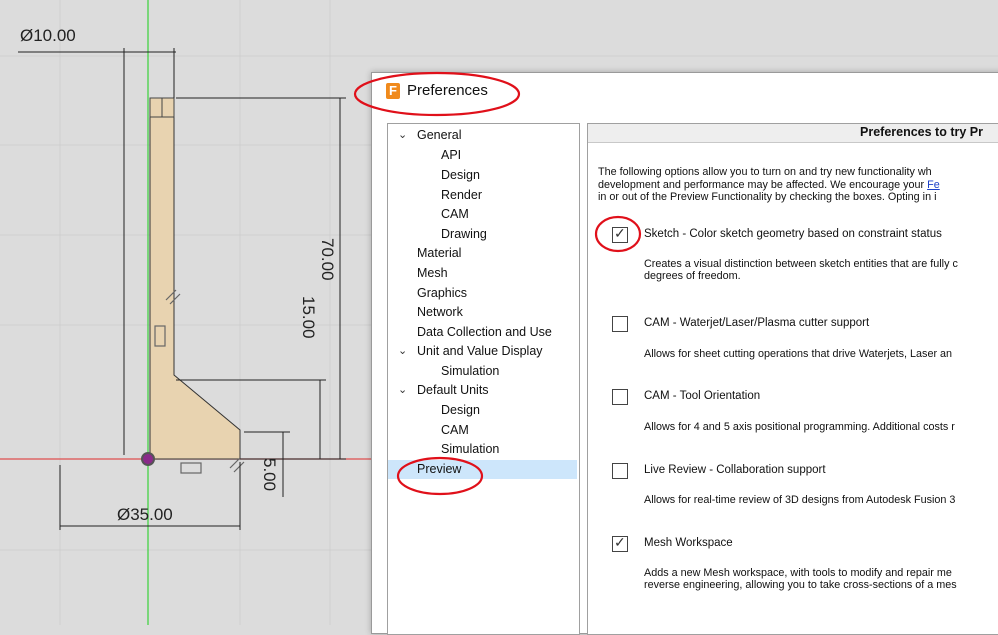  Describe the element at coordinates (470, 371) in the screenshot. I see `tree-item-simulation: Simulation` at that location.